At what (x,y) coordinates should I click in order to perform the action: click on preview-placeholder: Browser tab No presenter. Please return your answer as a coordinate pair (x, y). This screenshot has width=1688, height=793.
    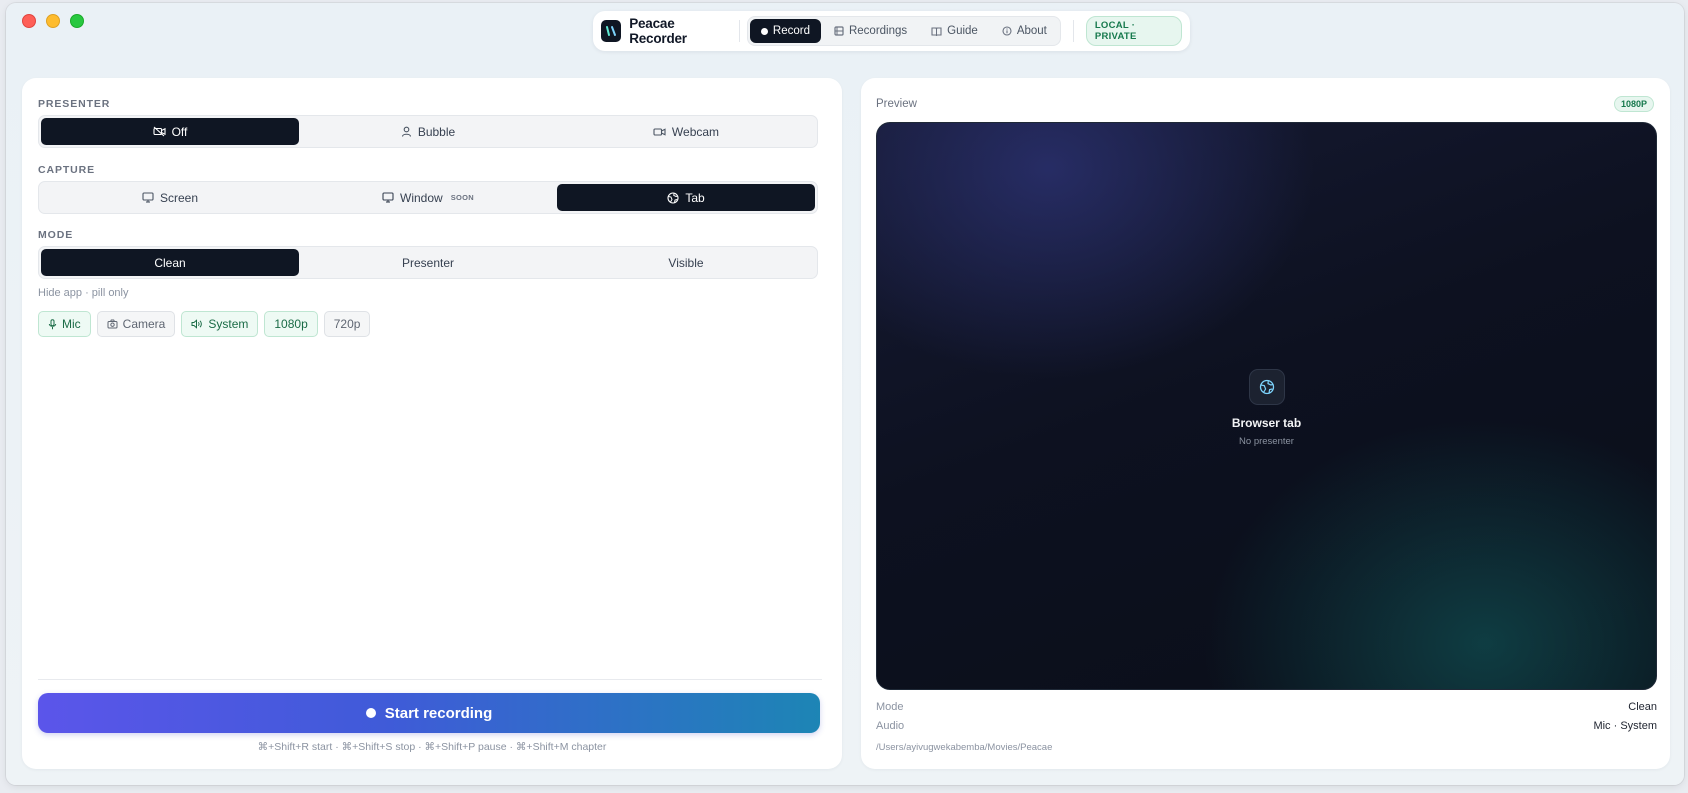
    Looking at the image, I should click on (1266, 408).